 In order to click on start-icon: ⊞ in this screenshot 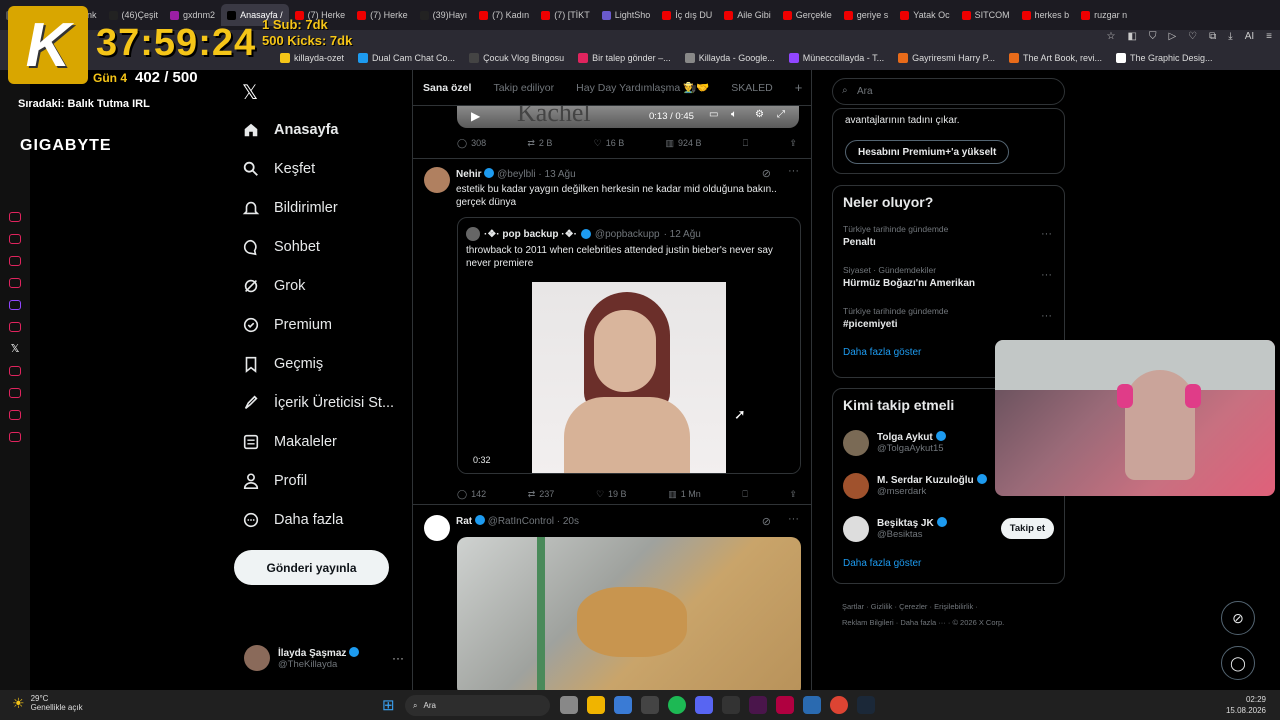, I will do `click(388, 705)`.